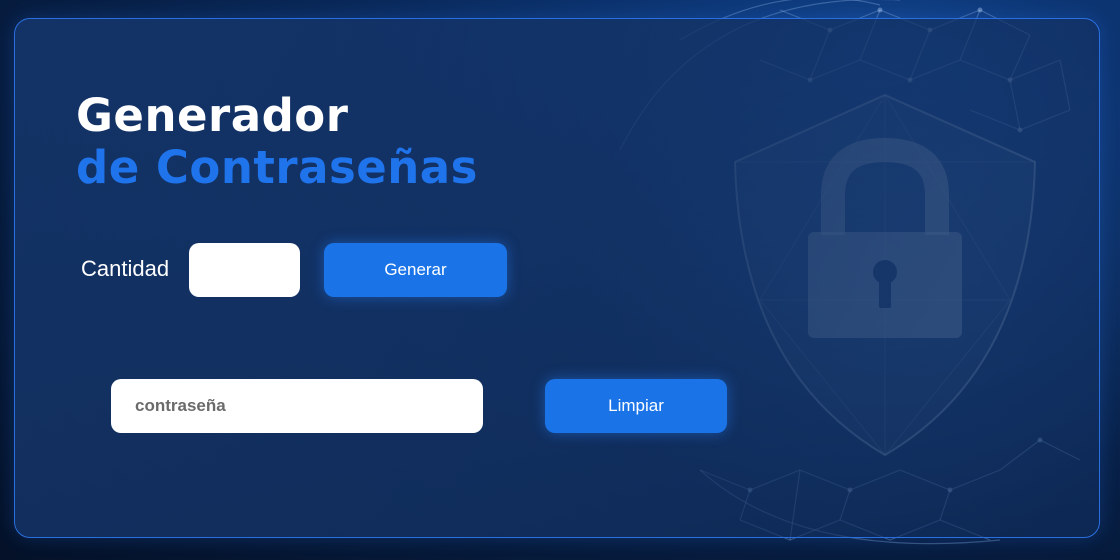  Describe the element at coordinates (277, 167) in the screenshot. I see `page-title-line2: de Contraseñas` at that location.